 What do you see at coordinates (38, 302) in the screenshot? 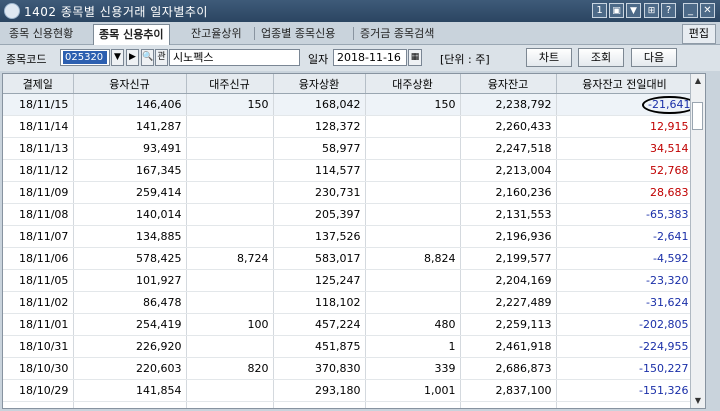
I see `table-cell: 18/11/02` at bounding box center [38, 302].